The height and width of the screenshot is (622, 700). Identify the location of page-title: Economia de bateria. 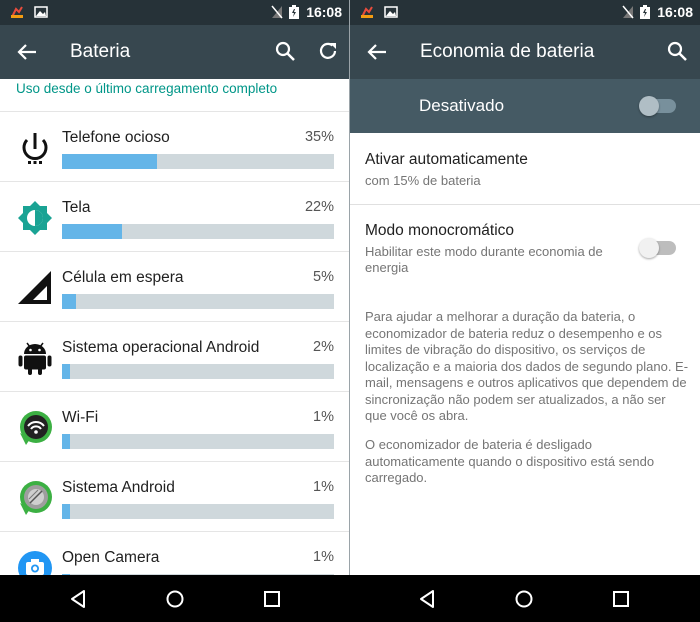
(507, 51).